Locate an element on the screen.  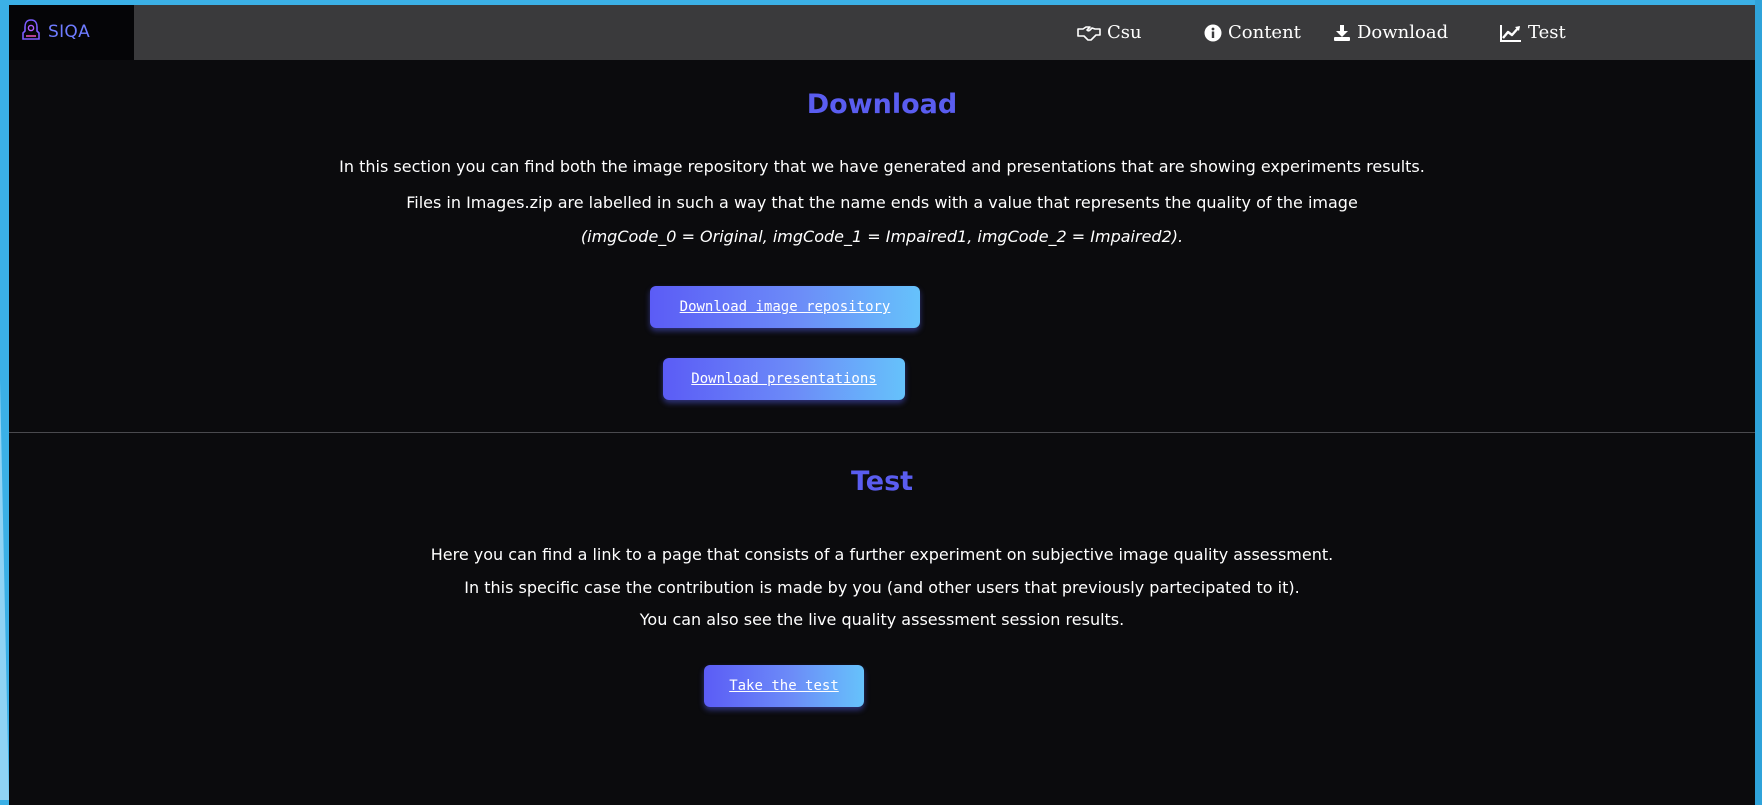
slide-frame-right is located at coordinates (1758, 402).